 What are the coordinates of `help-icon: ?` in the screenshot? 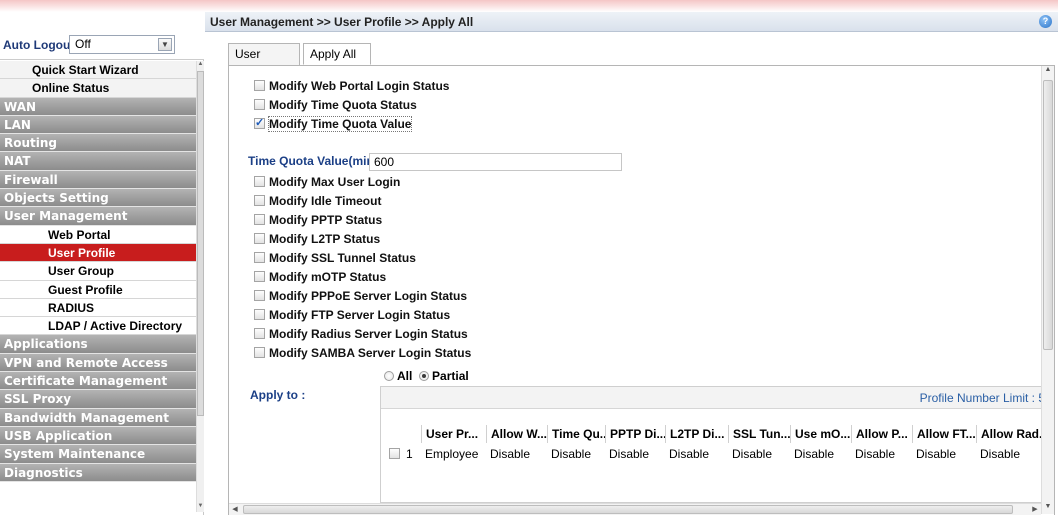 It's located at (1045, 21).